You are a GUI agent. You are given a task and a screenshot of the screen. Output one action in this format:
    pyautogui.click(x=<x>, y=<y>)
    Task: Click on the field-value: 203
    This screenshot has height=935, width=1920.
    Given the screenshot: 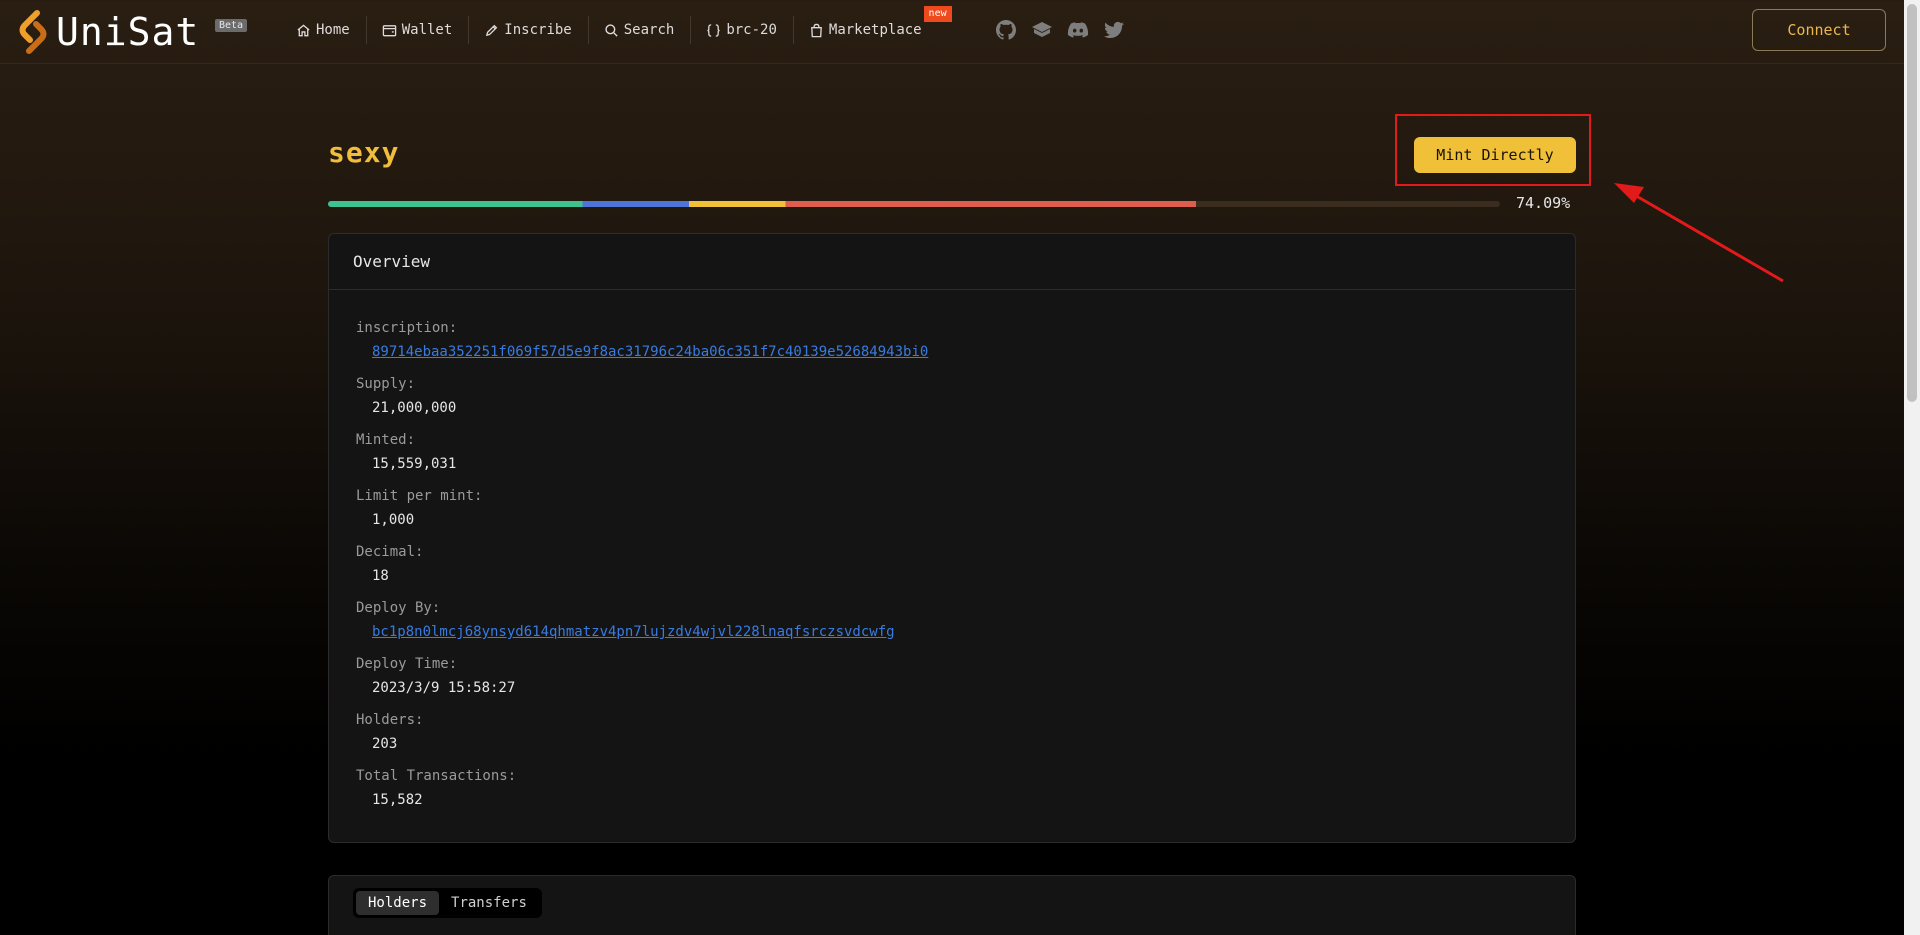 What is the action you would take?
    pyautogui.click(x=385, y=744)
    